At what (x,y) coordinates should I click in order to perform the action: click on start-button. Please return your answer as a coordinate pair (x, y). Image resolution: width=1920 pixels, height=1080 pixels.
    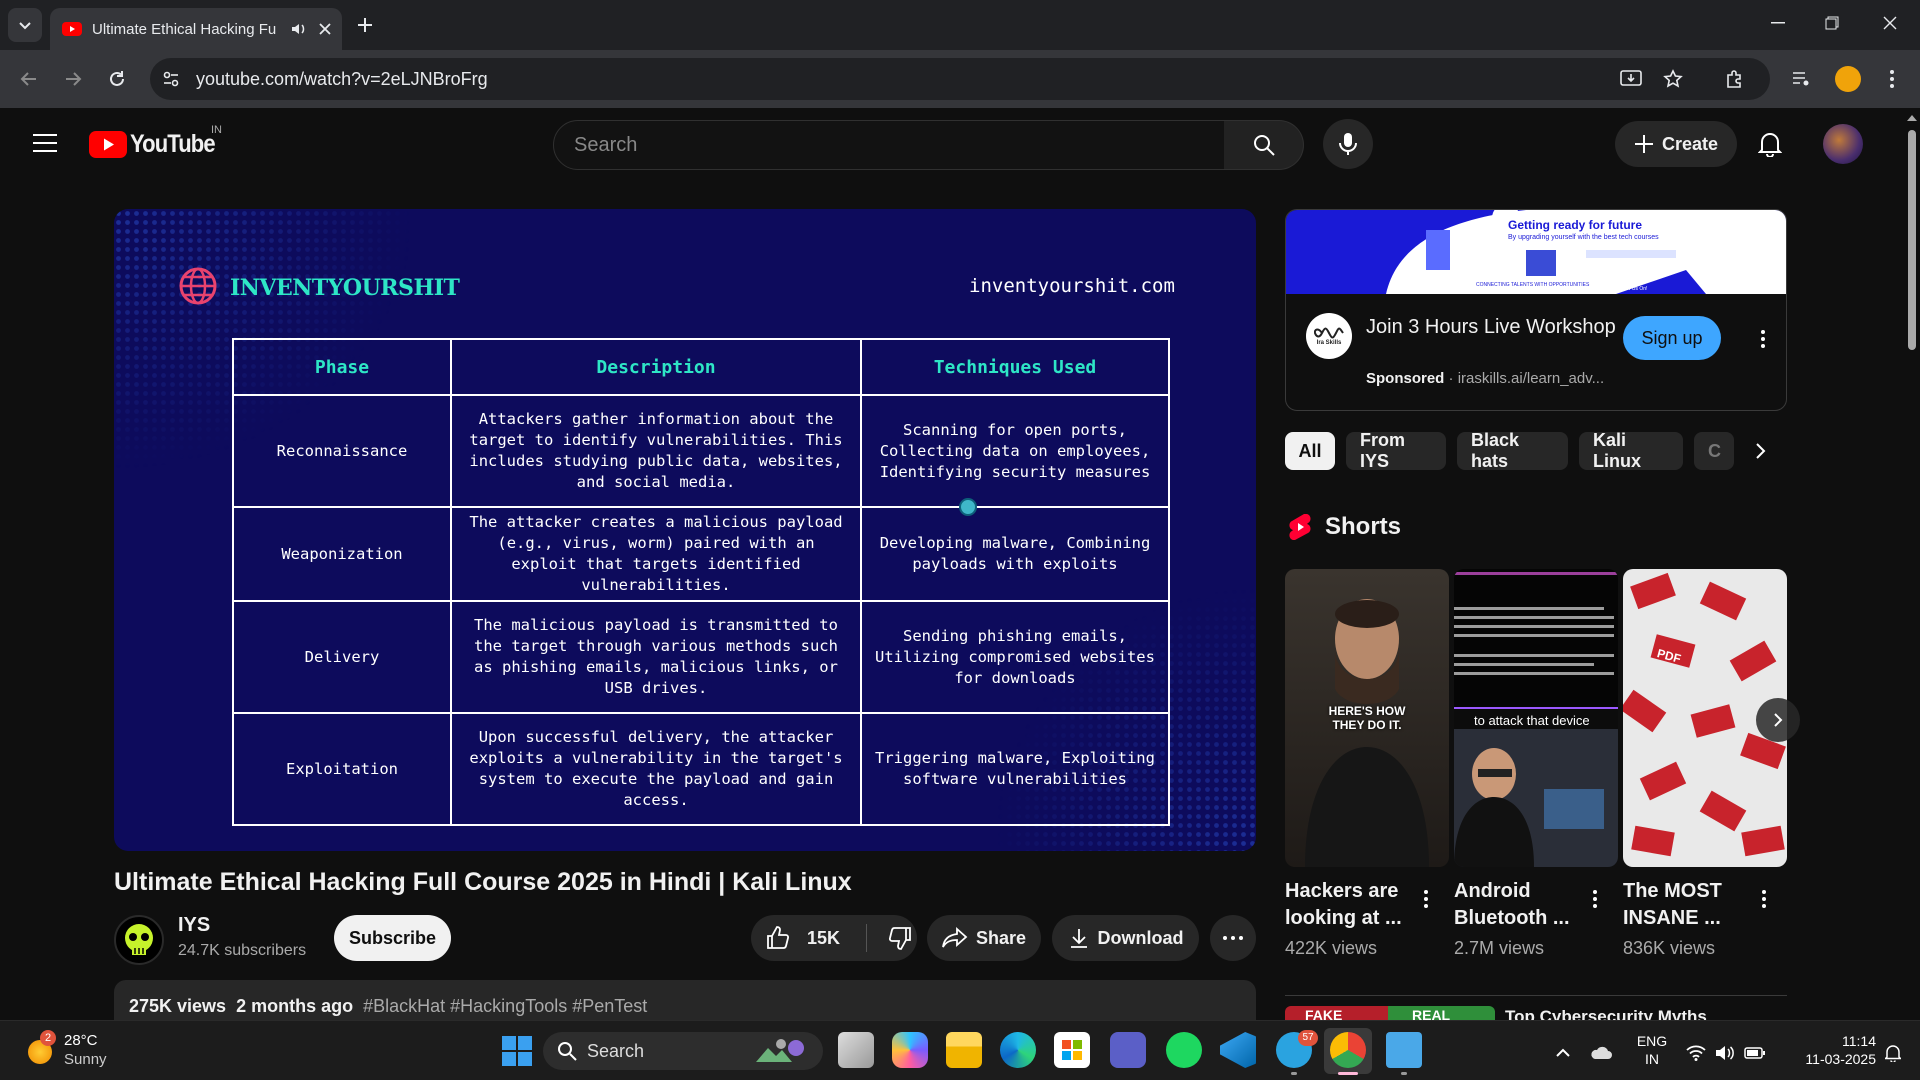
    Looking at the image, I should click on (517, 1051).